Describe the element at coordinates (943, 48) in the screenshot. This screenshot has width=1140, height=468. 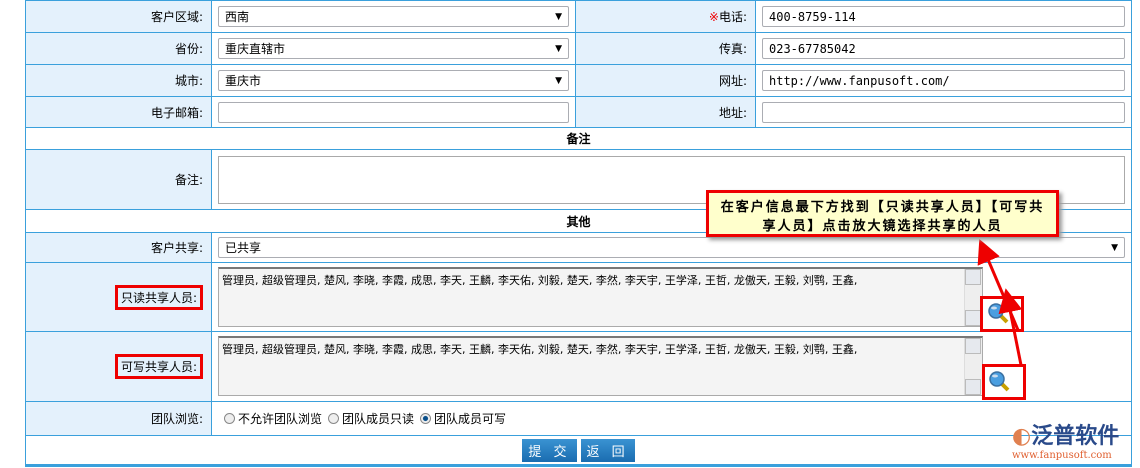
I see `fax-input: 023-67785042` at that location.